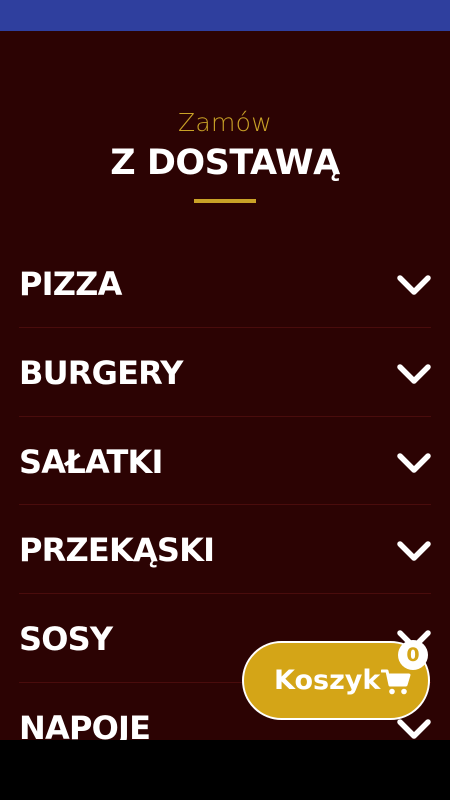 The image size is (450, 800). Describe the element at coordinates (66, 639) in the screenshot. I see `menu-item-label: SOSY` at that location.